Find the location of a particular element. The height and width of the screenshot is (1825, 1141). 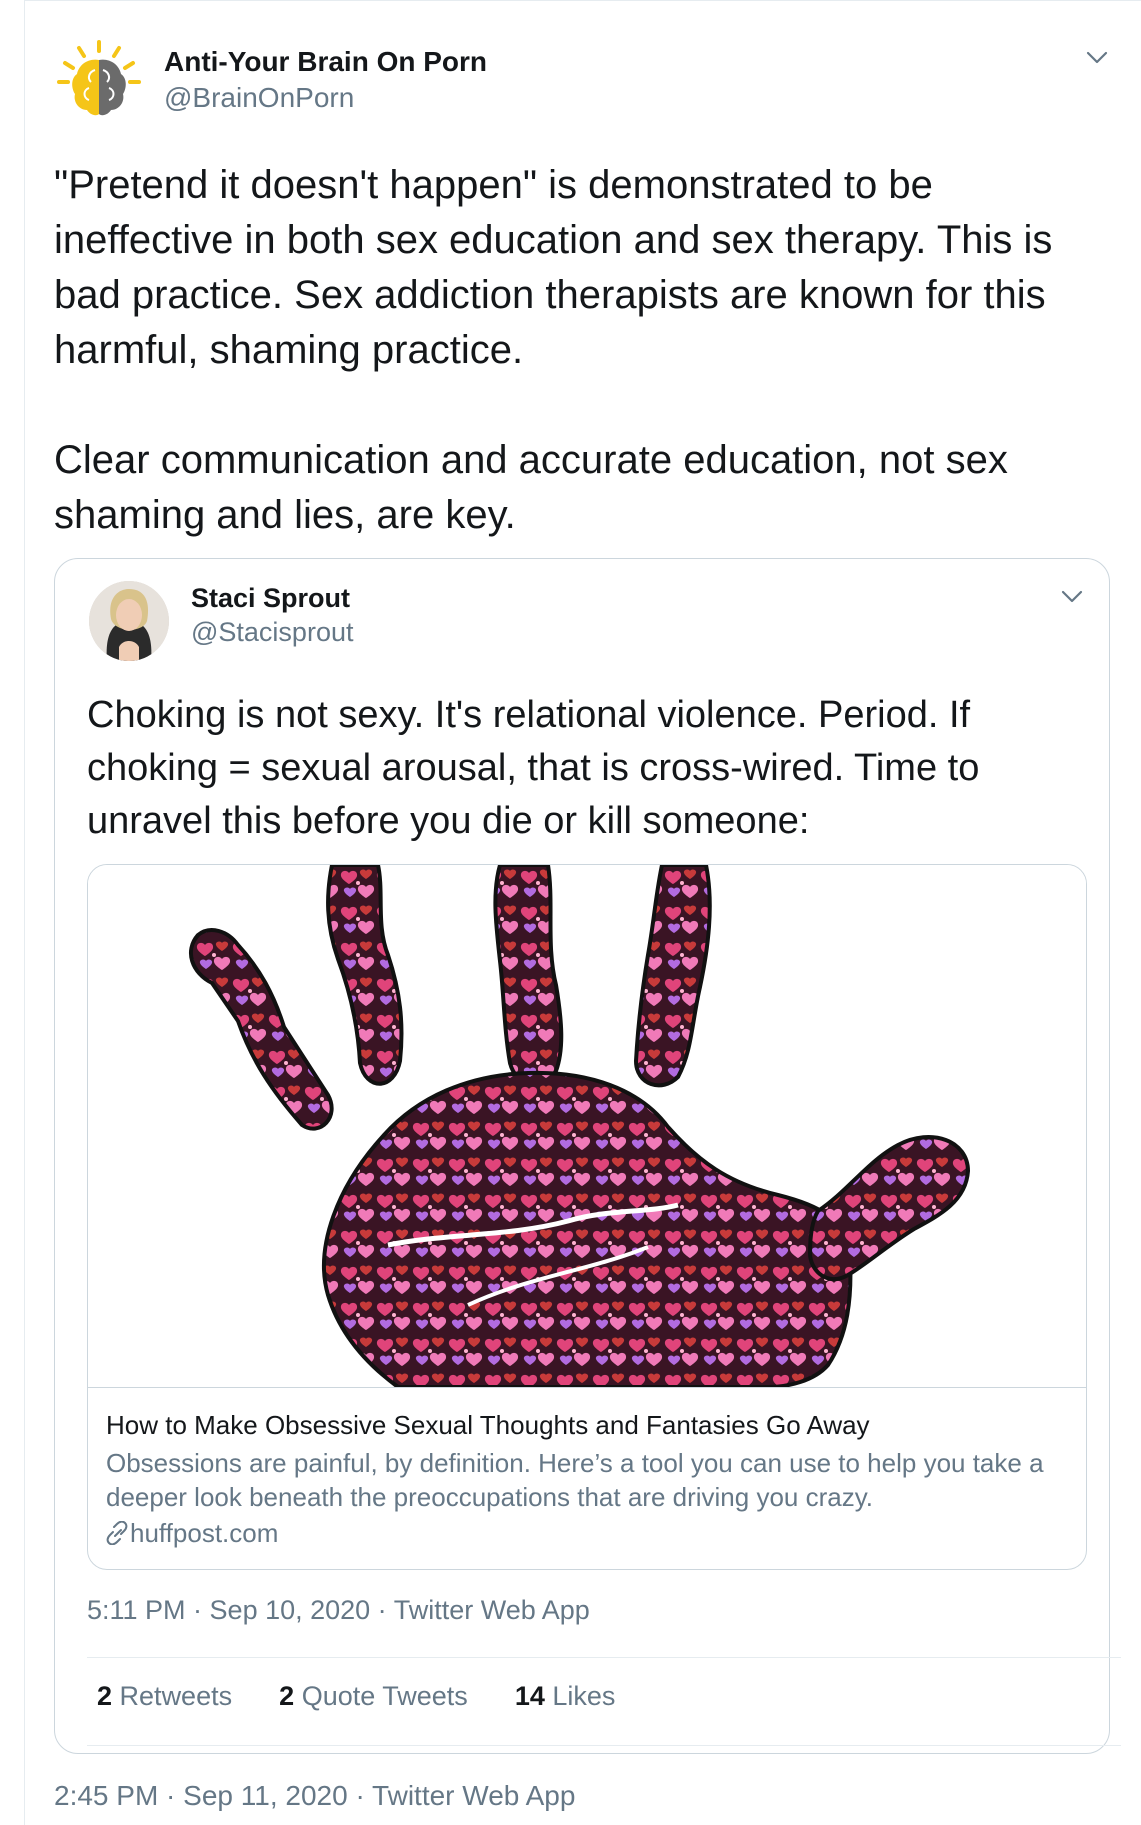

link-domain-text: huffpost.com is located at coordinates (204, 1533).